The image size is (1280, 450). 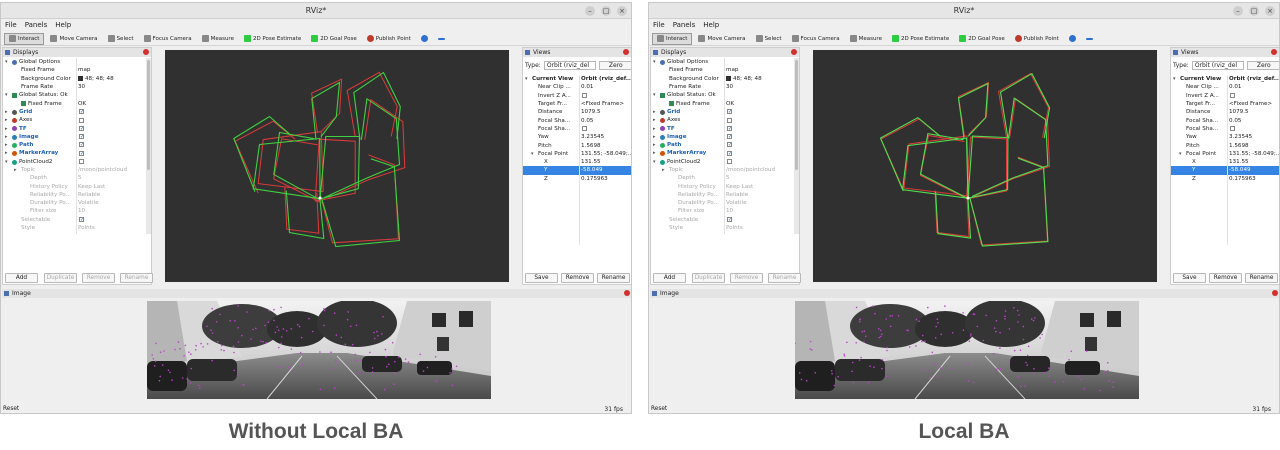 I want to click on menu-file: File, so click(x=659, y=25).